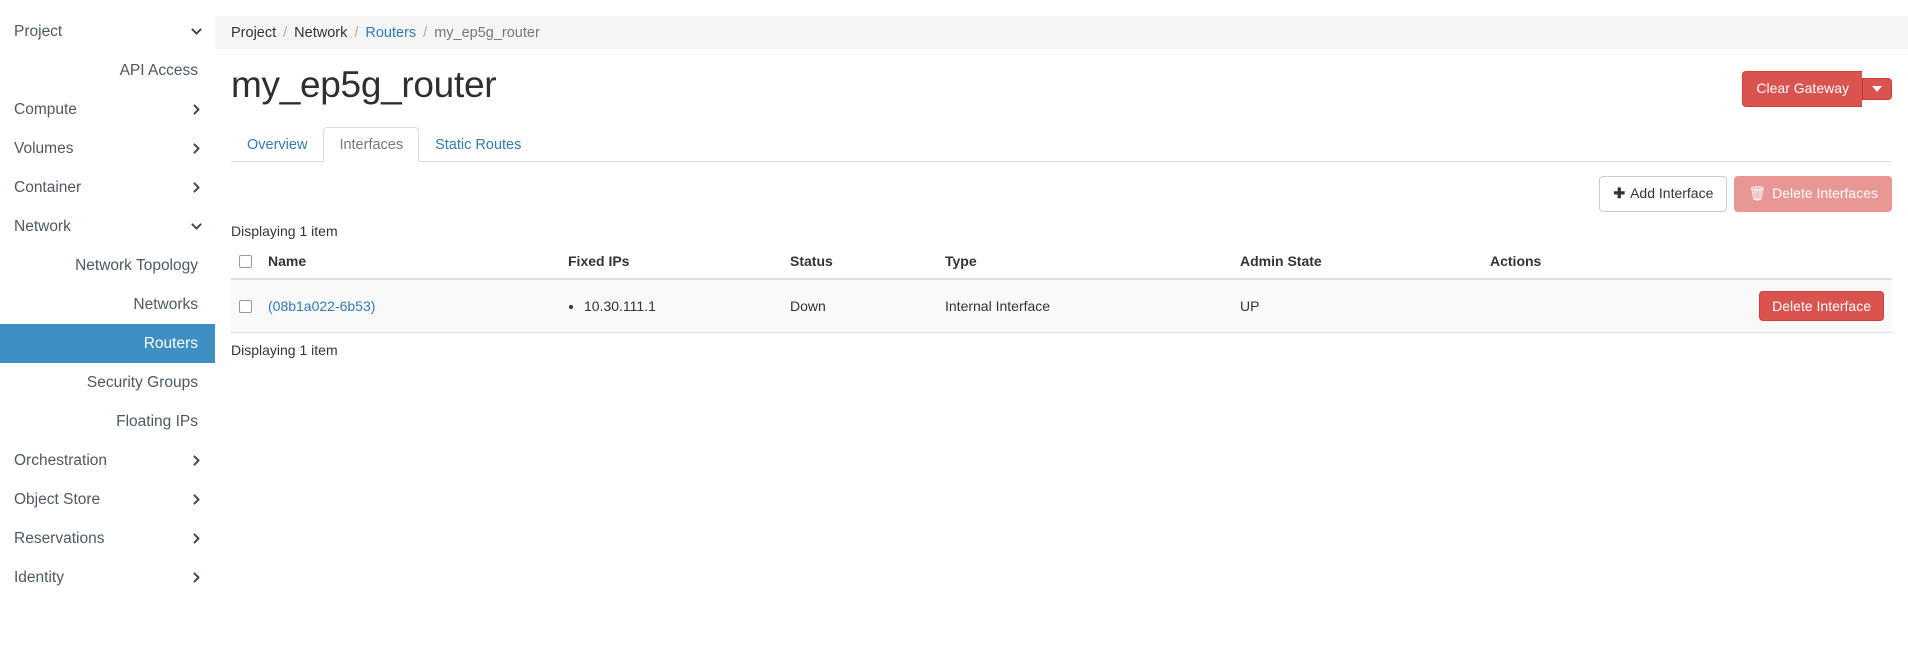  Describe the element at coordinates (107, 109) in the screenshot. I see `sidebar-group-compute: Compute` at that location.